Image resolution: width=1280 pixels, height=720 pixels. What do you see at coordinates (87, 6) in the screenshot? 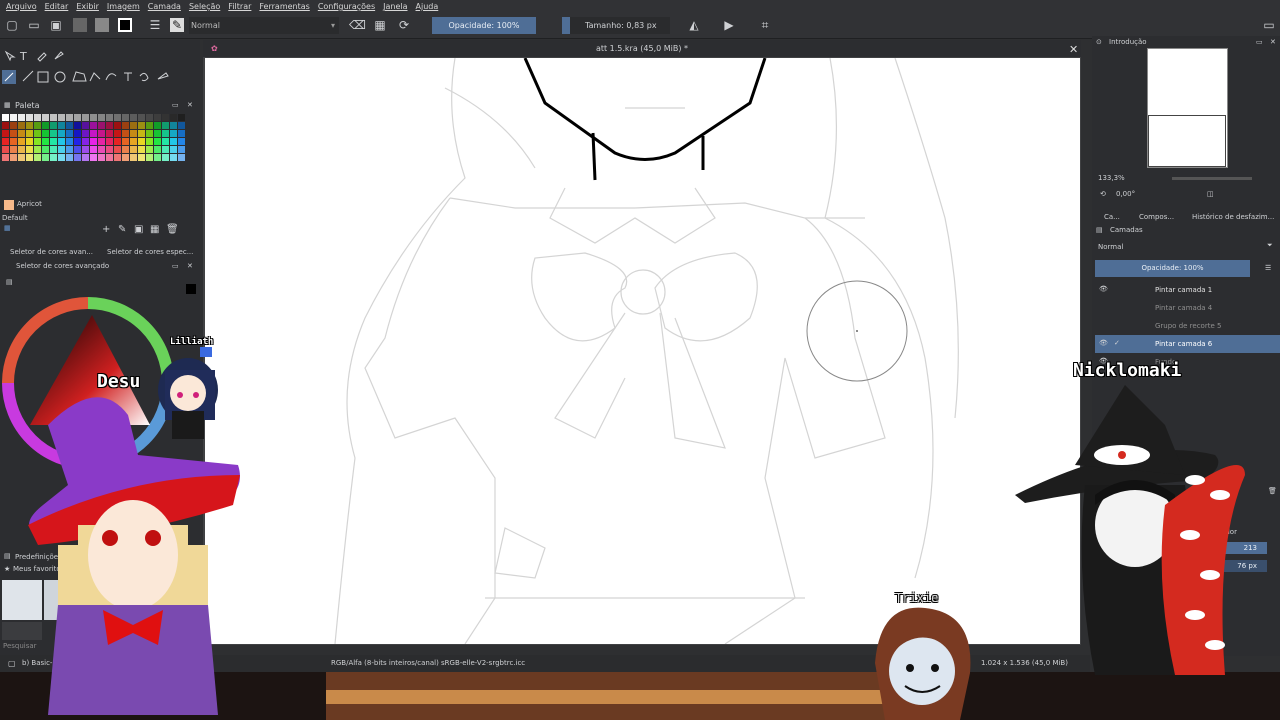
I see `menu-exibir: Exibir` at bounding box center [87, 6].